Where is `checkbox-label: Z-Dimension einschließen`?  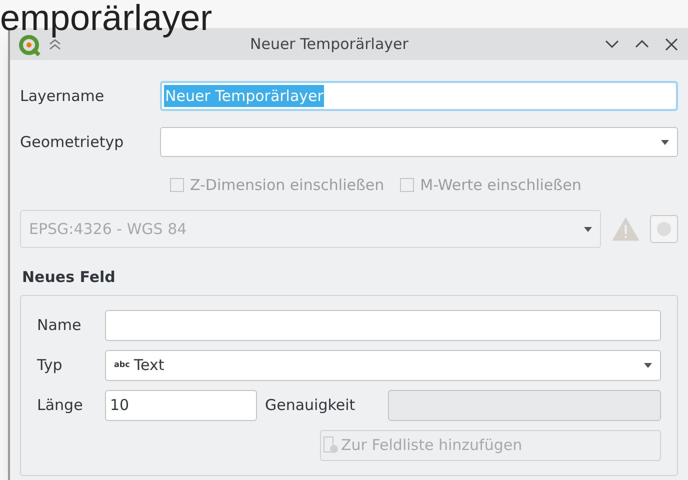
checkbox-label: Z-Dimension einschließen is located at coordinates (287, 185).